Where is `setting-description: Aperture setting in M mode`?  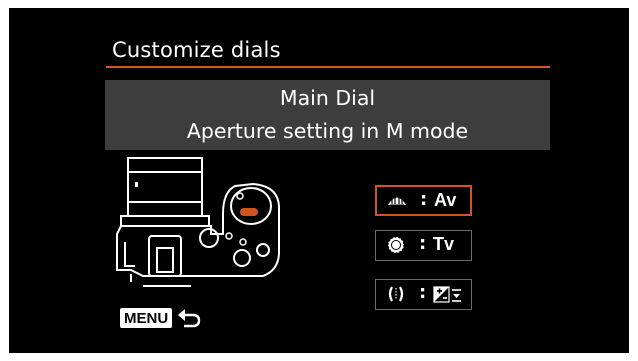
setting-description: Aperture setting in M mode is located at coordinates (327, 131).